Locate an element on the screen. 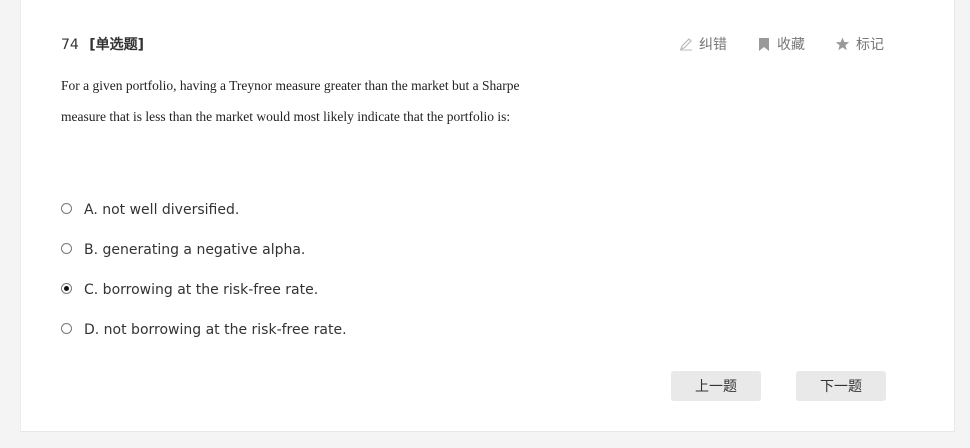  option-a: A. not well diversified. is located at coordinates (204, 210).